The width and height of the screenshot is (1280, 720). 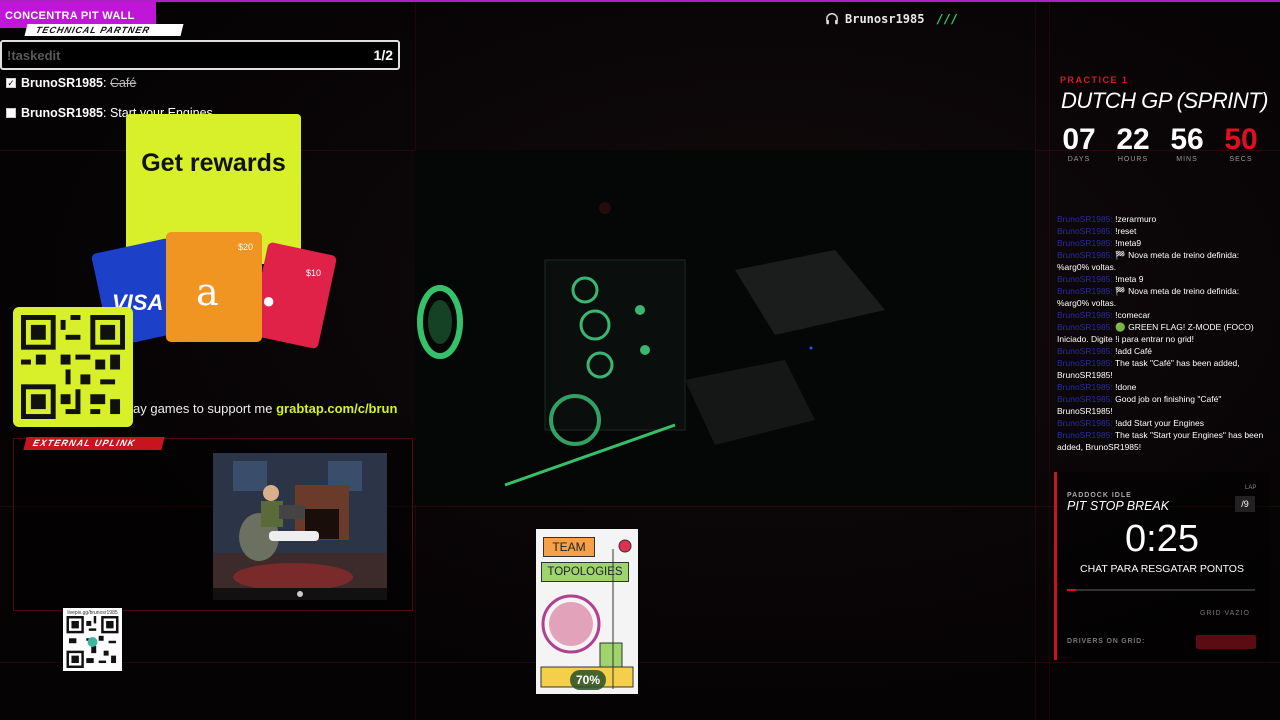 What do you see at coordinates (1162, 231) in the screenshot?
I see `chat-message: BrunoSR1985: !reset` at bounding box center [1162, 231].